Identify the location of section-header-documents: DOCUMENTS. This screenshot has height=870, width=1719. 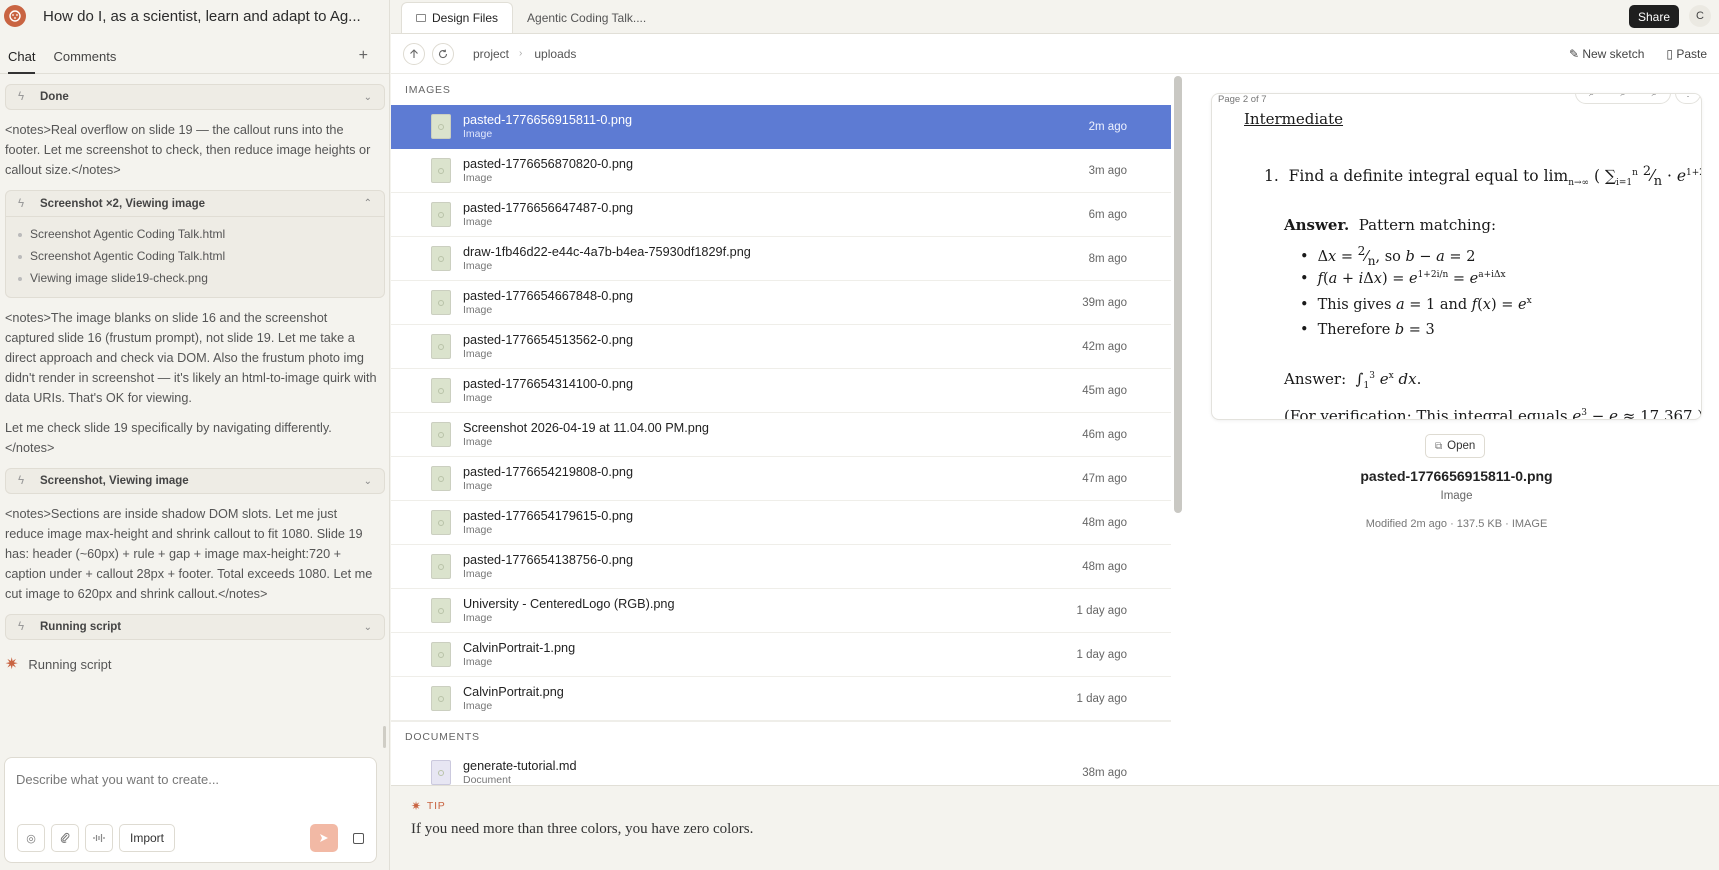
(781, 736).